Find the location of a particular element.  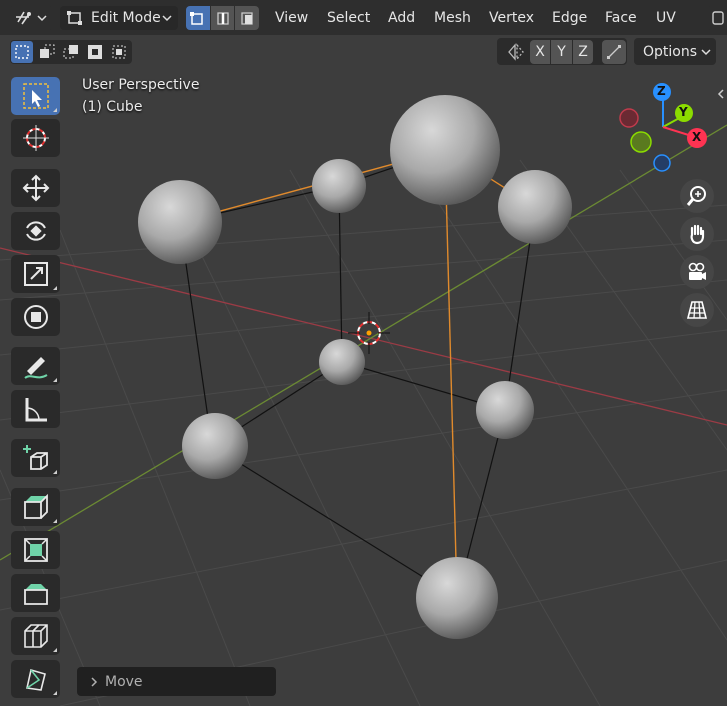

menu-uv: UV is located at coordinates (666, 18).